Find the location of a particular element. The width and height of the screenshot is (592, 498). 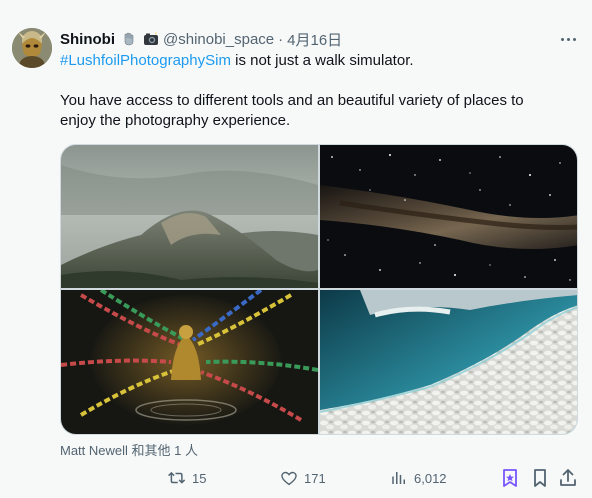

view-count: 6,012 is located at coordinates (430, 478).